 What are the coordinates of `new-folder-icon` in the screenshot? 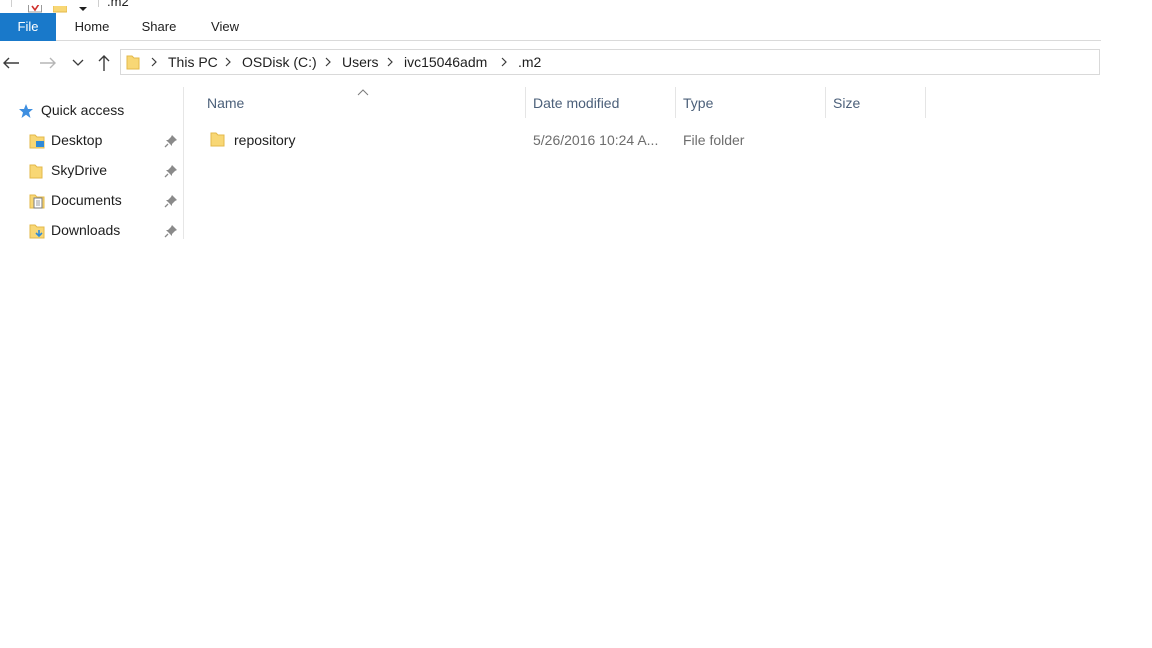 It's located at (60, 6).